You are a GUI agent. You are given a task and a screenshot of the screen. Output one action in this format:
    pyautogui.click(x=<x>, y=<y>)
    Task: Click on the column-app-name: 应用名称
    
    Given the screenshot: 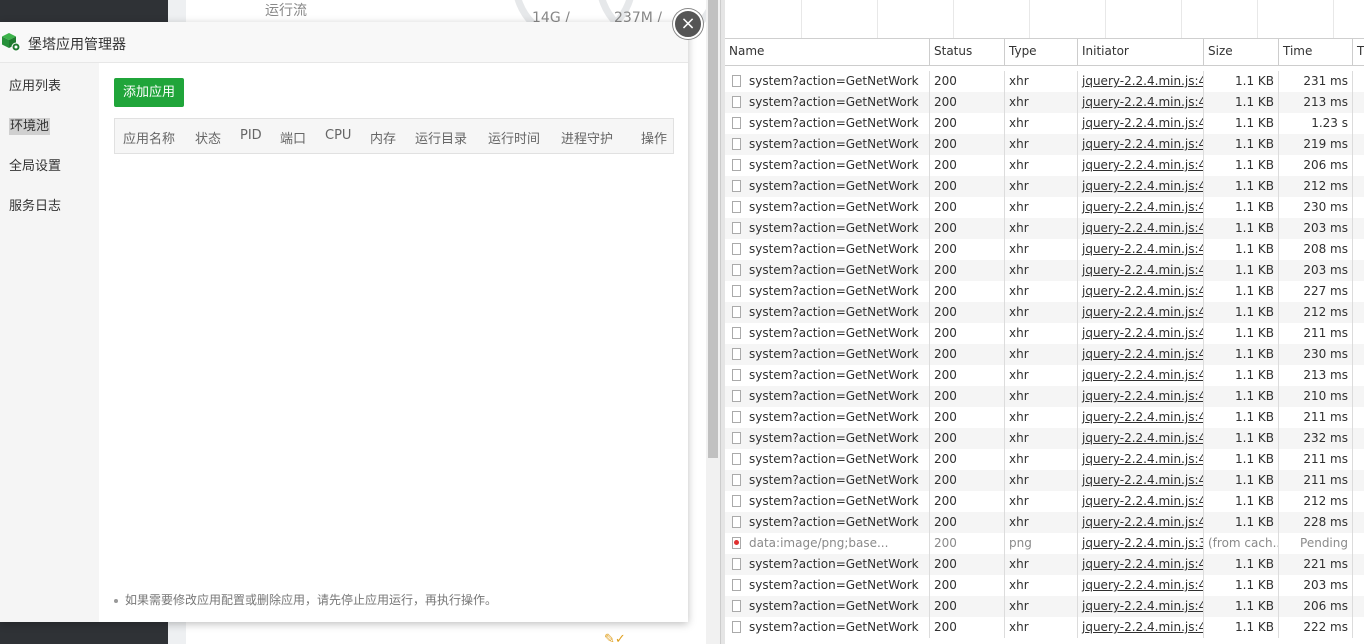 What is the action you would take?
    pyautogui.click(x=149, y=137)
    